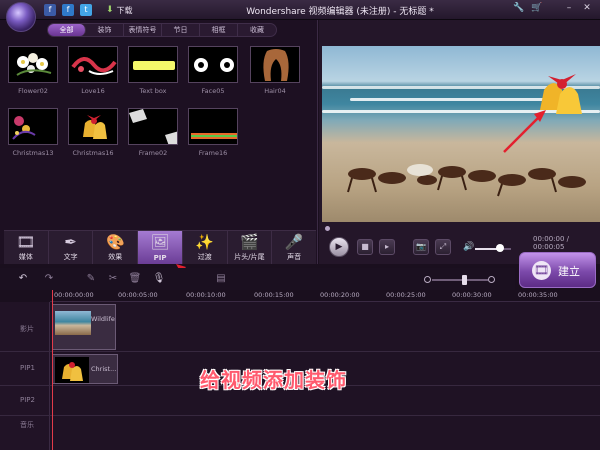 This screenshot has height=450, width=600. I want to click on download-link: ⬇ 下载, so click(119, 10).